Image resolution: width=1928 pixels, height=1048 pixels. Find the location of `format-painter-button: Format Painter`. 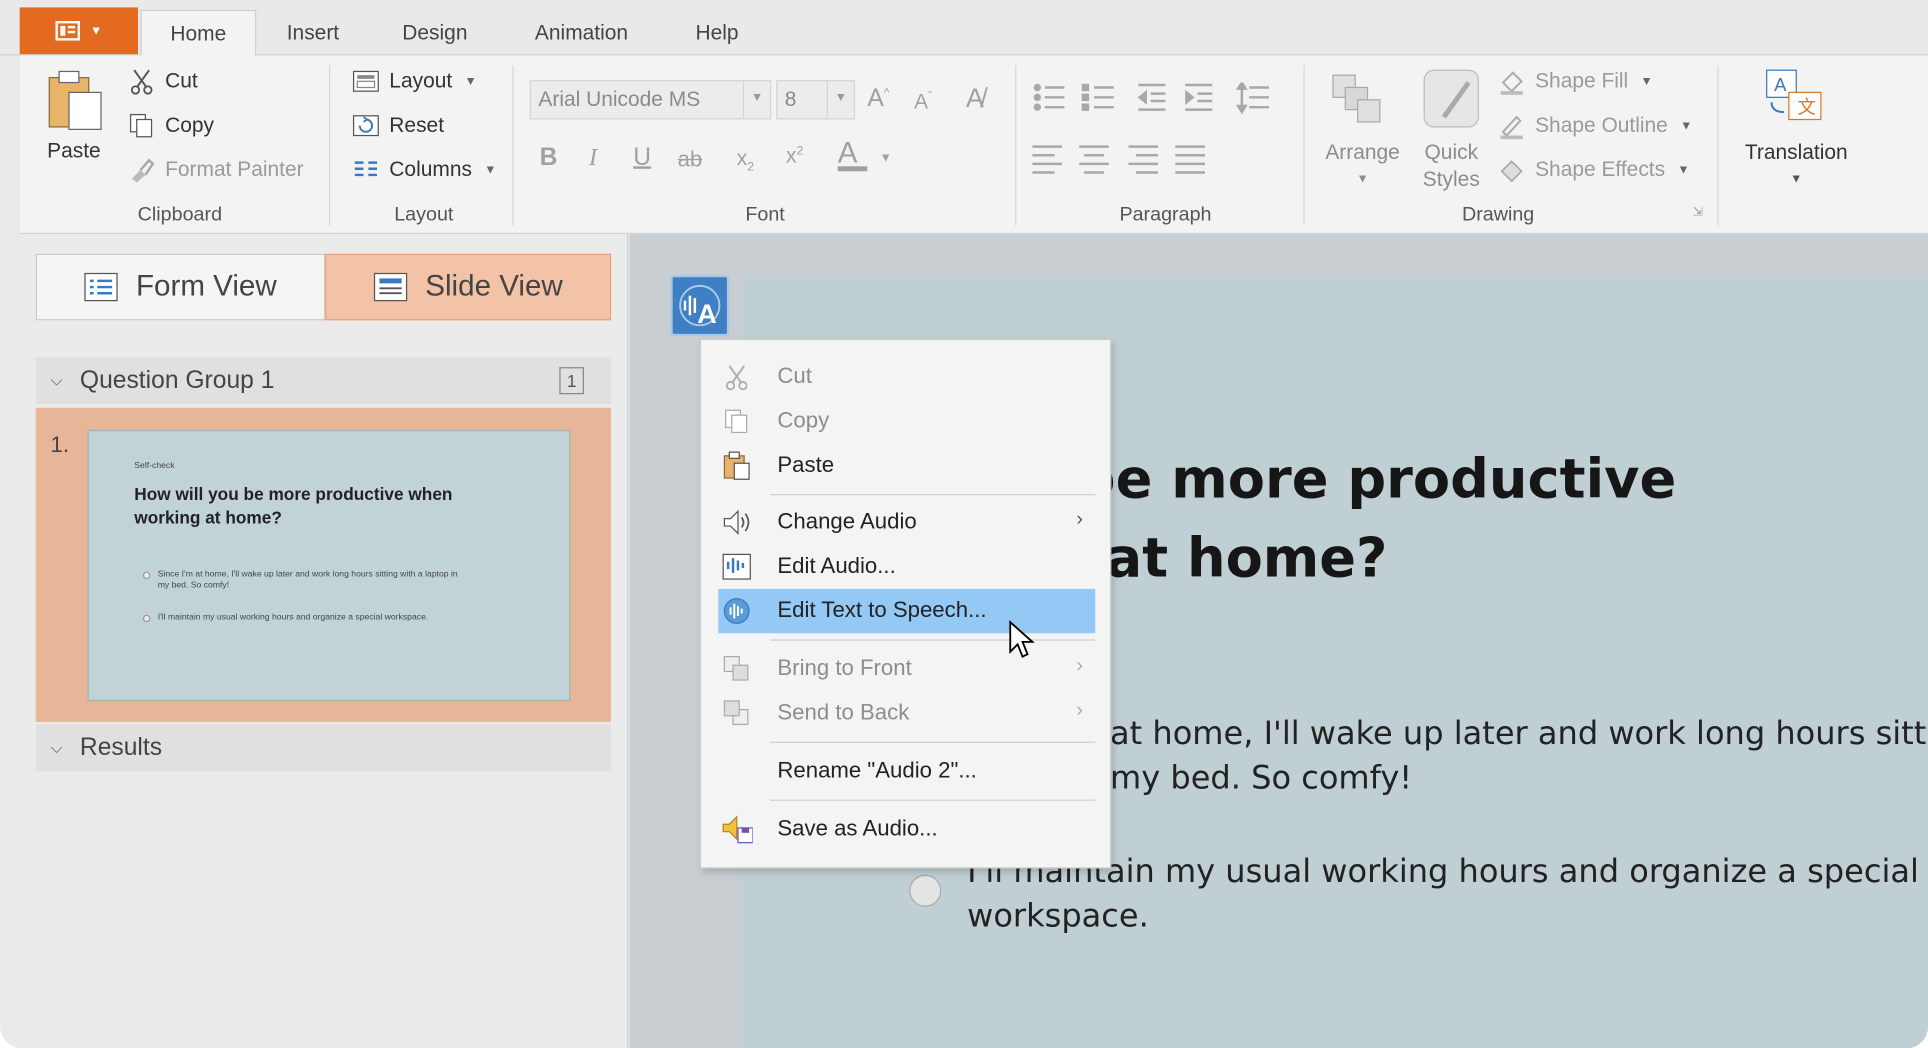

format-painter-button: Format Painter is located at coordinates (216, 169).